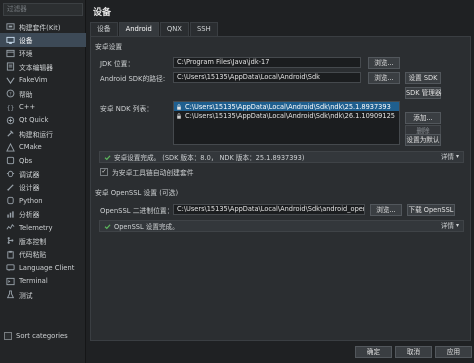  What do you see at coordinates (43, 227) in the screenshot?
I see `sidebar-item: Telemetry` at bounding box center [43, 227].